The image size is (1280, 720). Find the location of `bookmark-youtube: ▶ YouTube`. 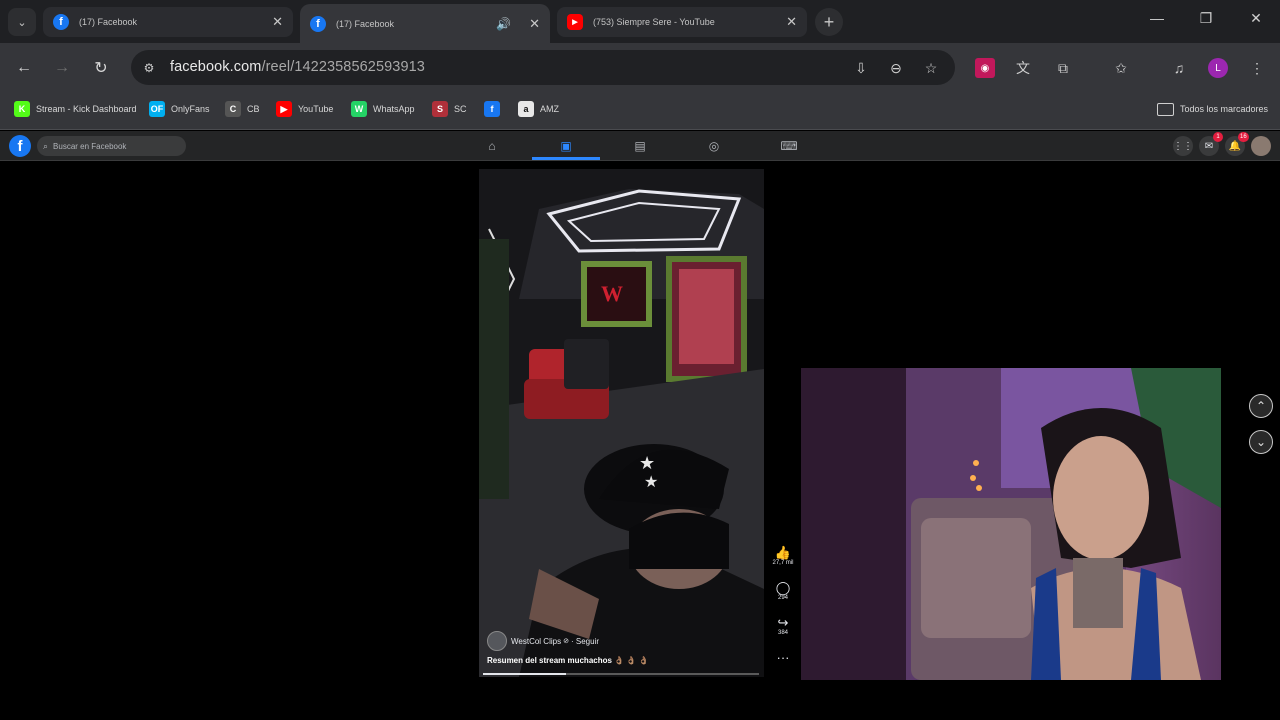

bookmark-youtube: ▶ YouTube is located at coordinates (304, 109).